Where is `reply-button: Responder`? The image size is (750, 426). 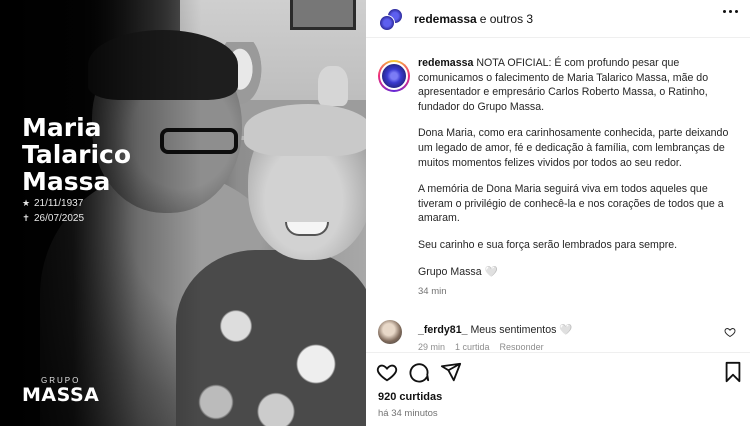 reply-button: Responder is located at coordinates (522, 346).